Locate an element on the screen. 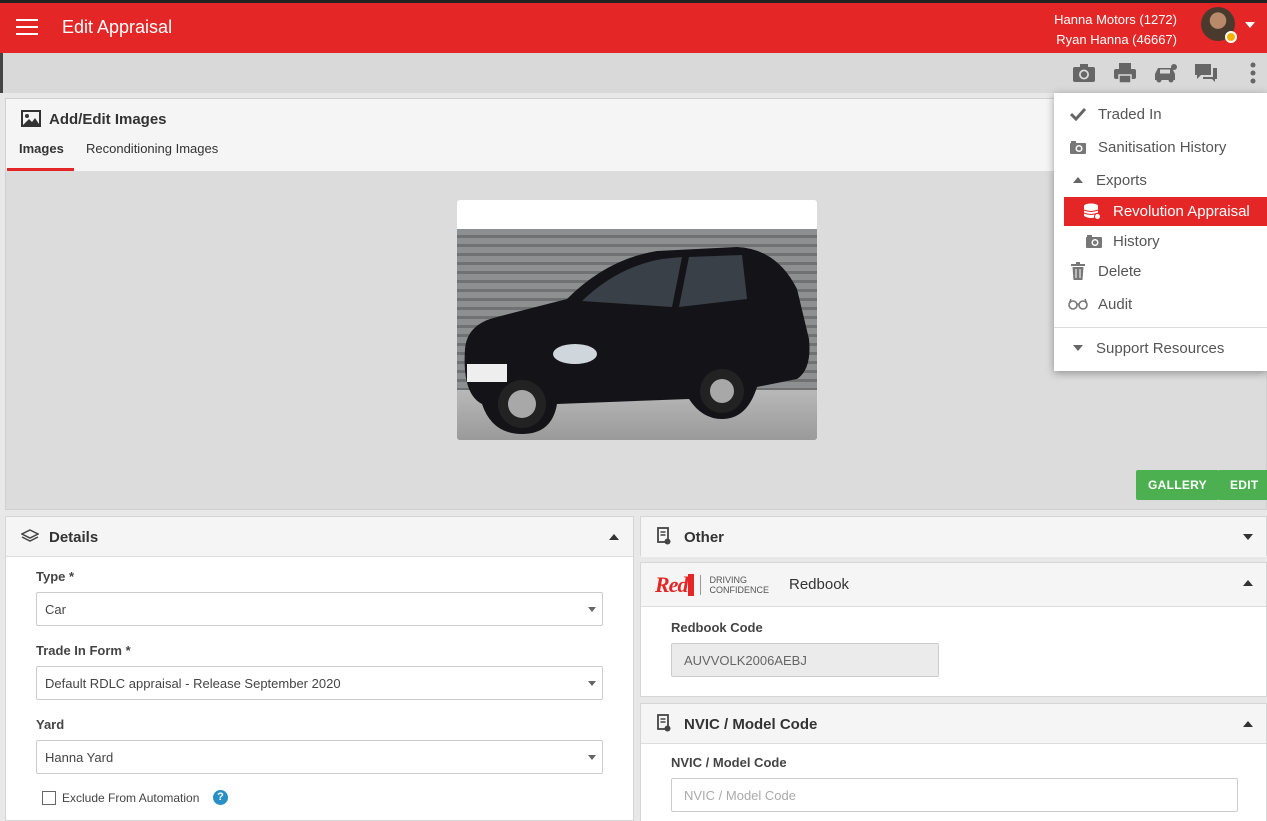 The width and height of the screenshot is (1267, 821). redbook-header: Red DRIVING CONFIDENCE Redbook is located at coordinates (953, 585).